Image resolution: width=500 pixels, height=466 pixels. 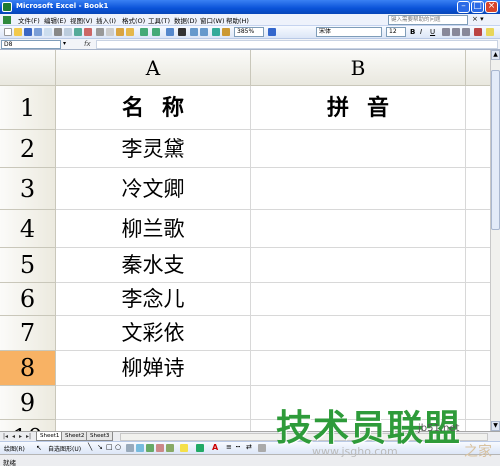 What do you see at coordinates (358, 68) in the screenshot?
I see `column-header-b: B` at bounding box center [358, 68].